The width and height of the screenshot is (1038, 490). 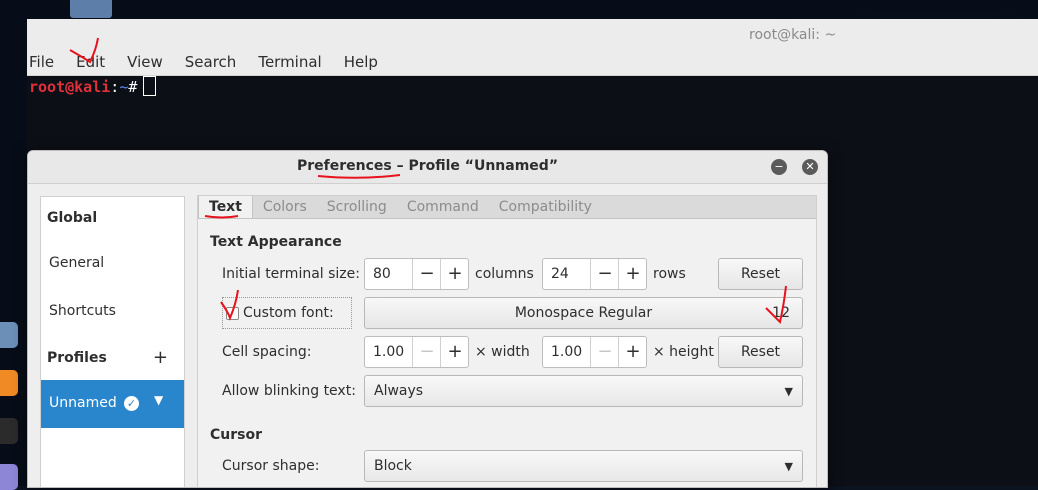 I want to click on dialog-title: Preferences – Profile “Unnamed”, so click(x=427, y=166).